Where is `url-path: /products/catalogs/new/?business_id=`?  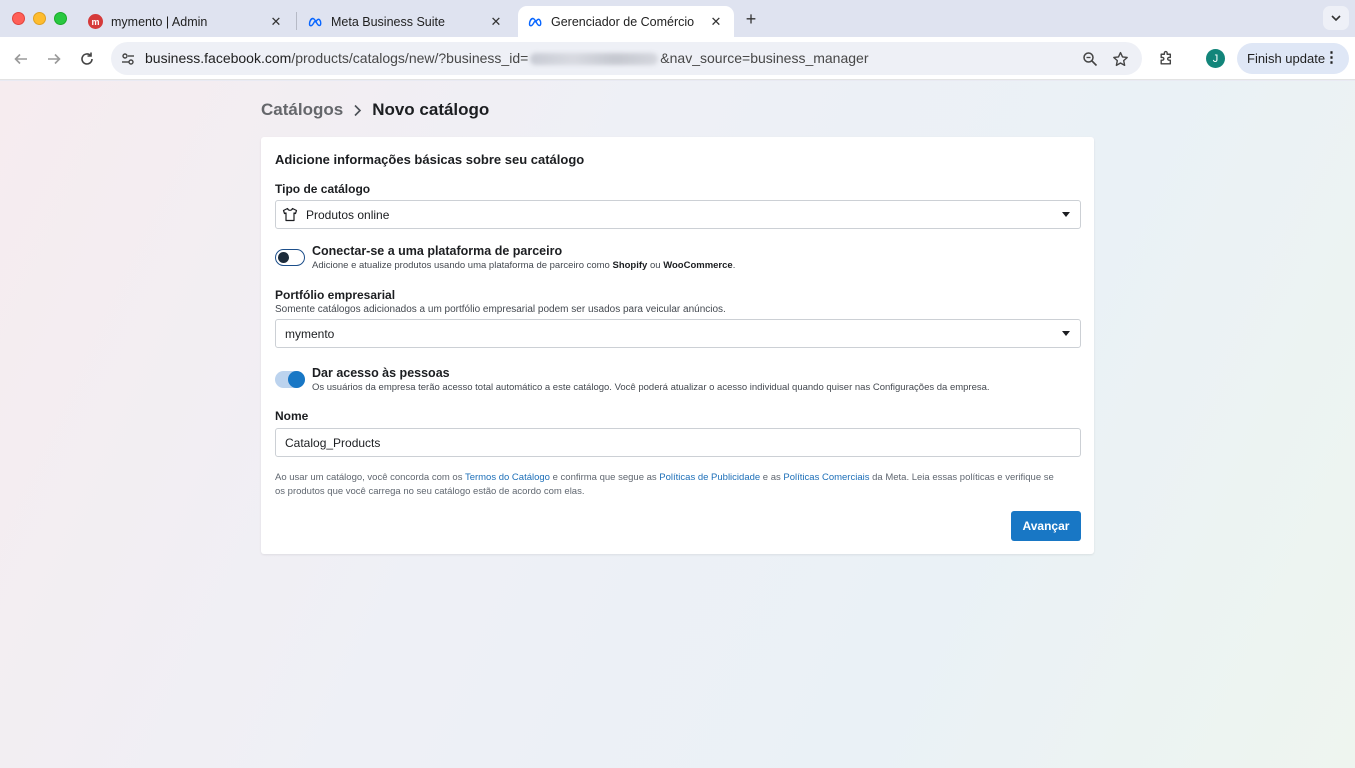
url-path: /products/catalogs/new/?business_id= is located at coordinates (410, 58).